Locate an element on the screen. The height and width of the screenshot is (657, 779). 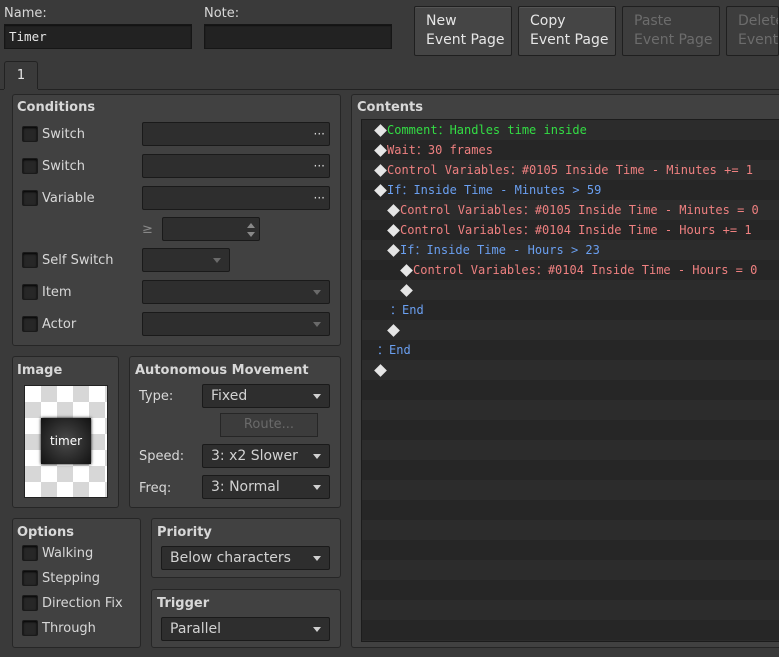
switch1-ellipsis: ··· is located at coordinates (319, 134).